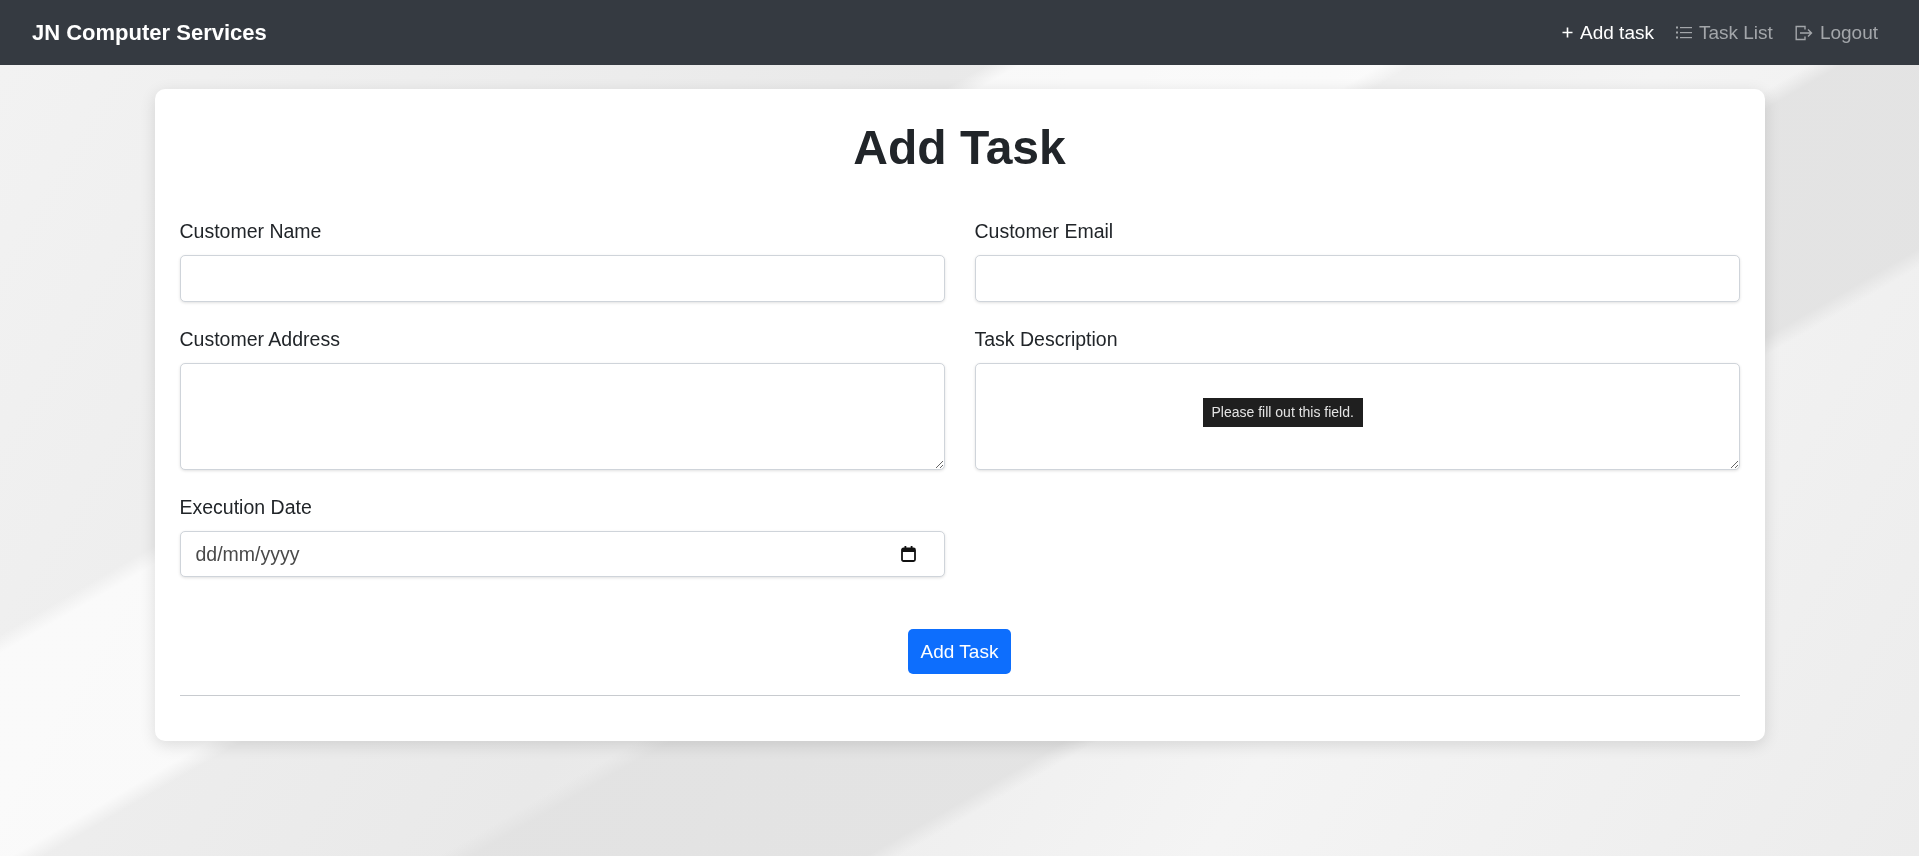 The height and width of the screenshot is (856, 1919). Describe the element at coordinates (908, 554) in the screenshot. I see `calendar-icon` at that location.